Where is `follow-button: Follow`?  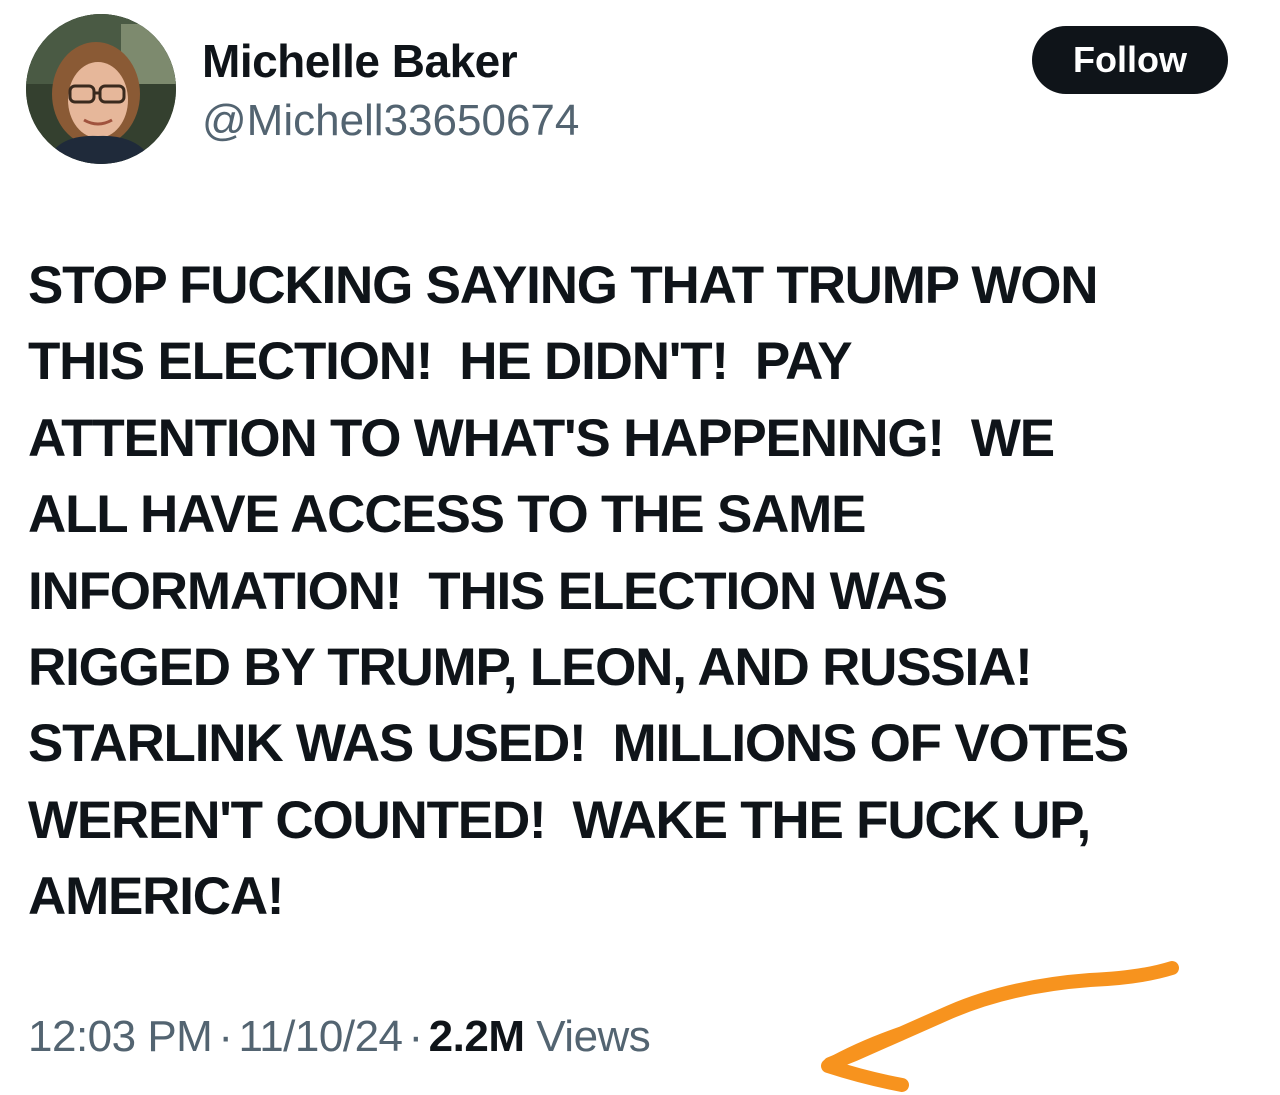 follow-button: Follow is located at coordinates (1130, 60).